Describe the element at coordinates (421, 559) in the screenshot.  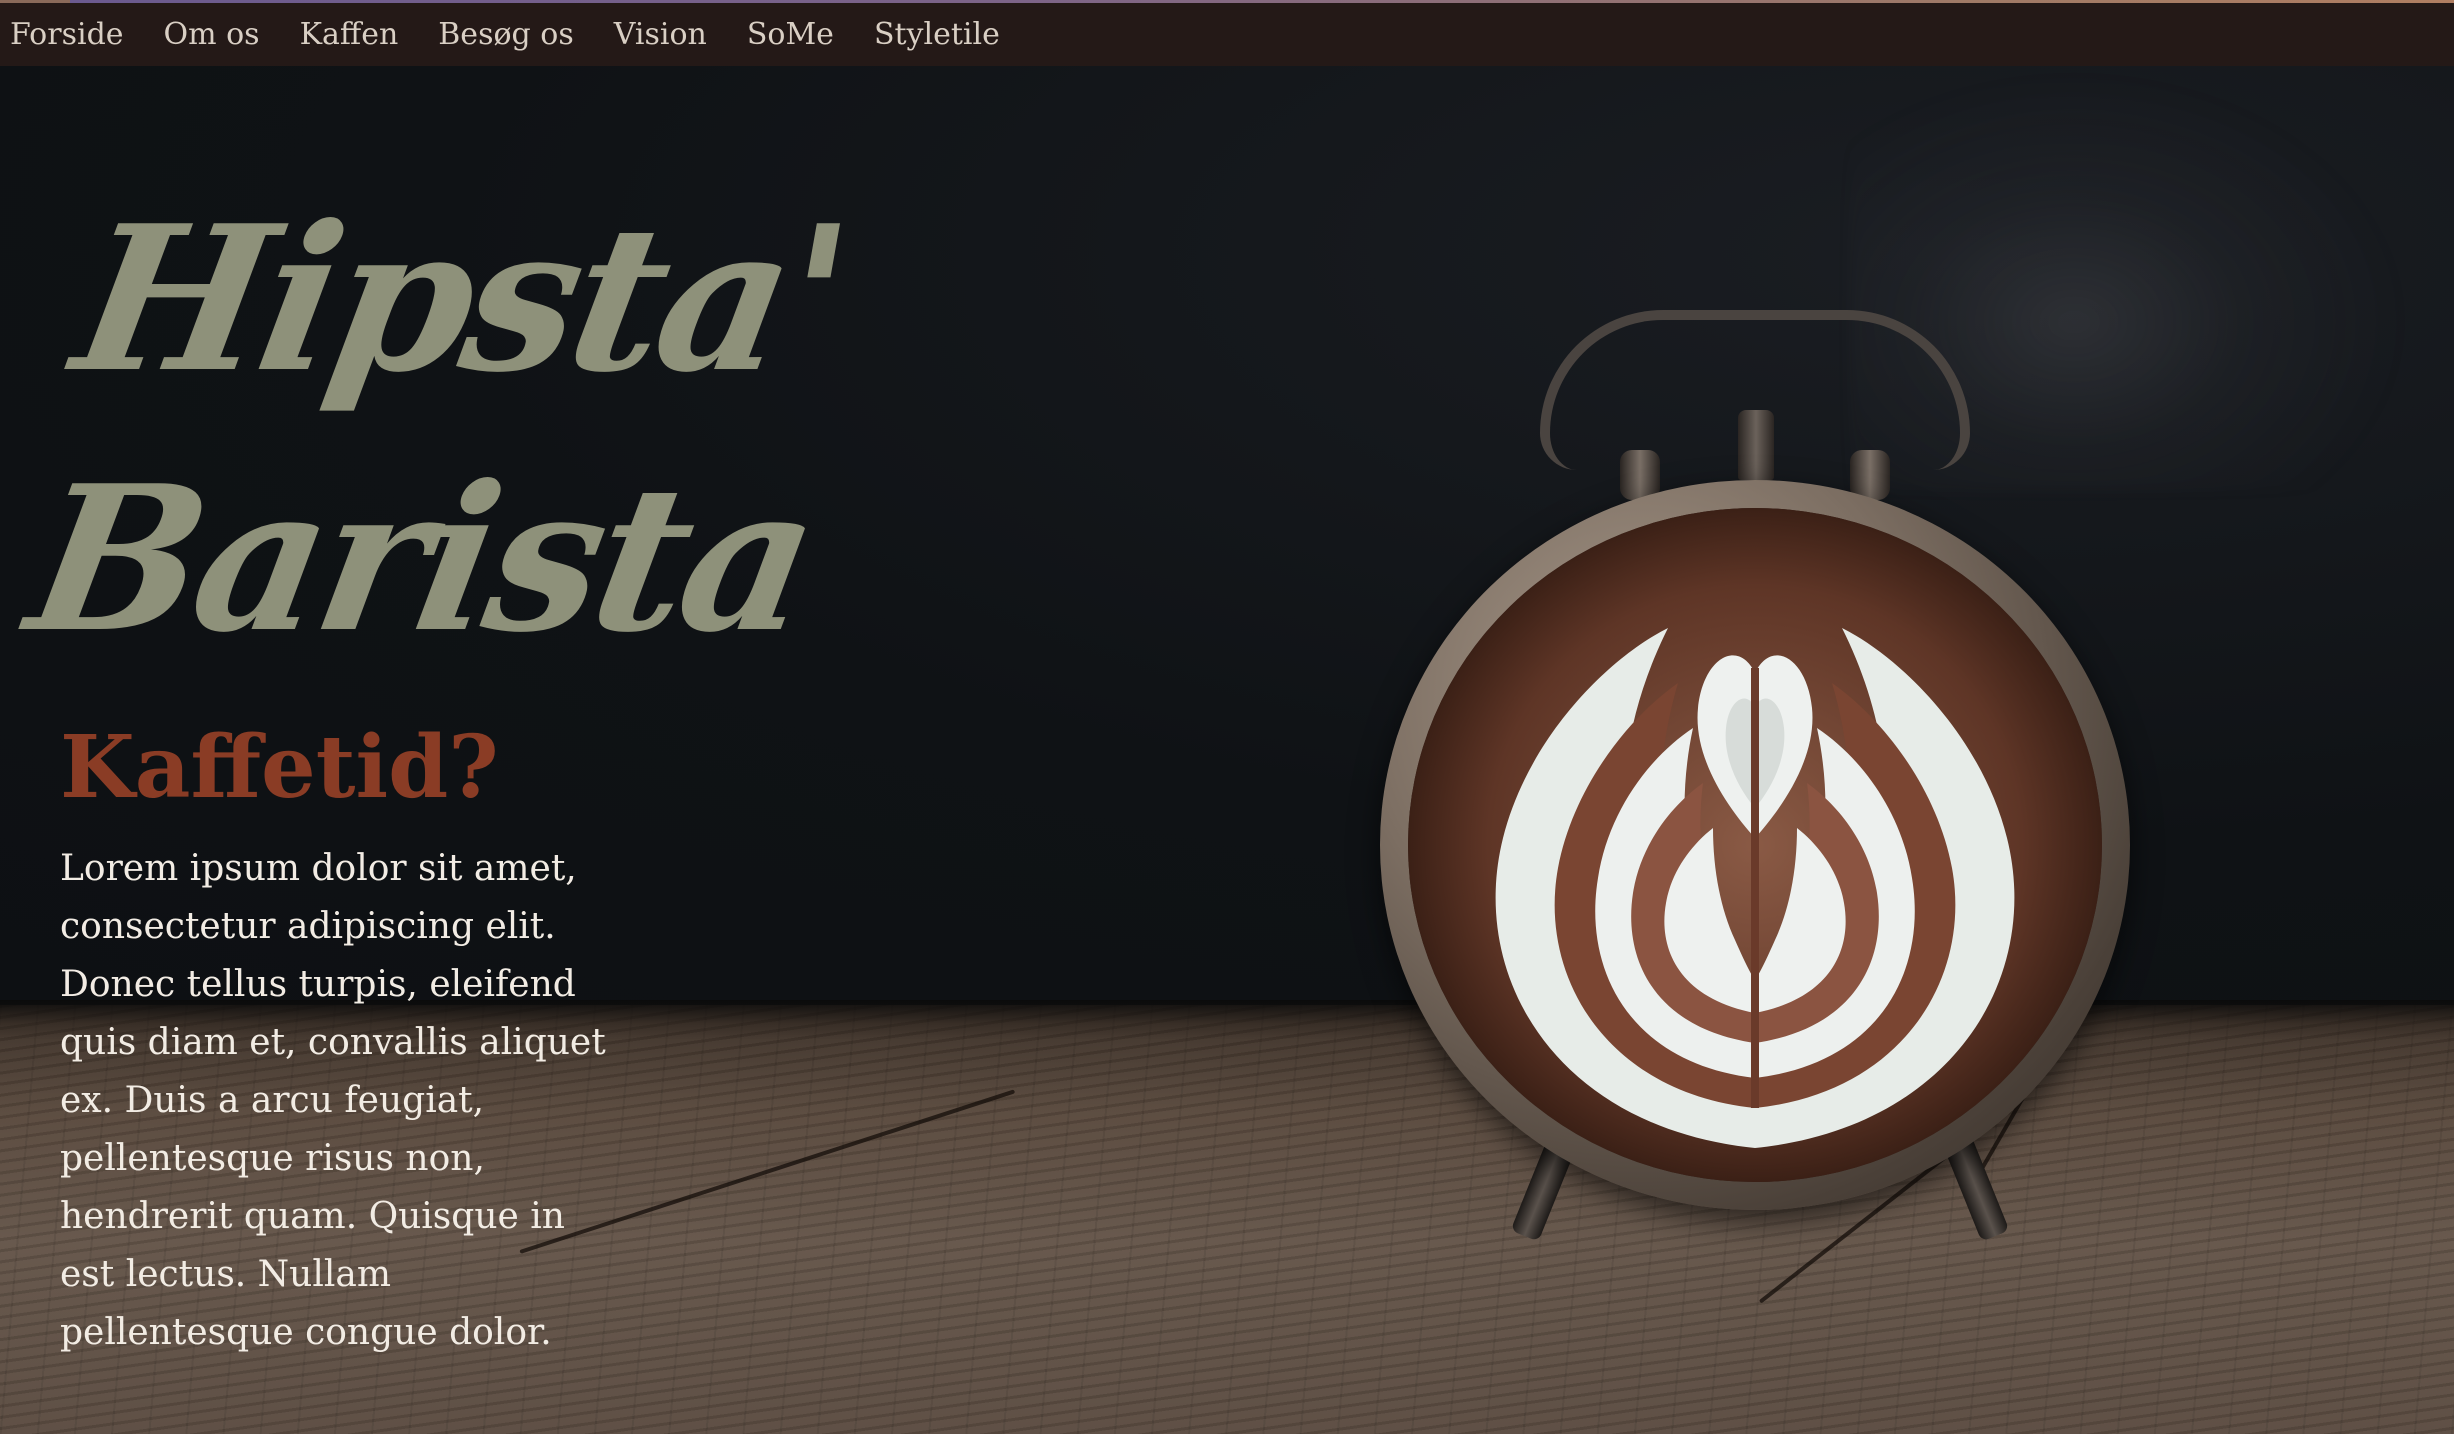
I see `hero-title-line2: Barista` at that location.